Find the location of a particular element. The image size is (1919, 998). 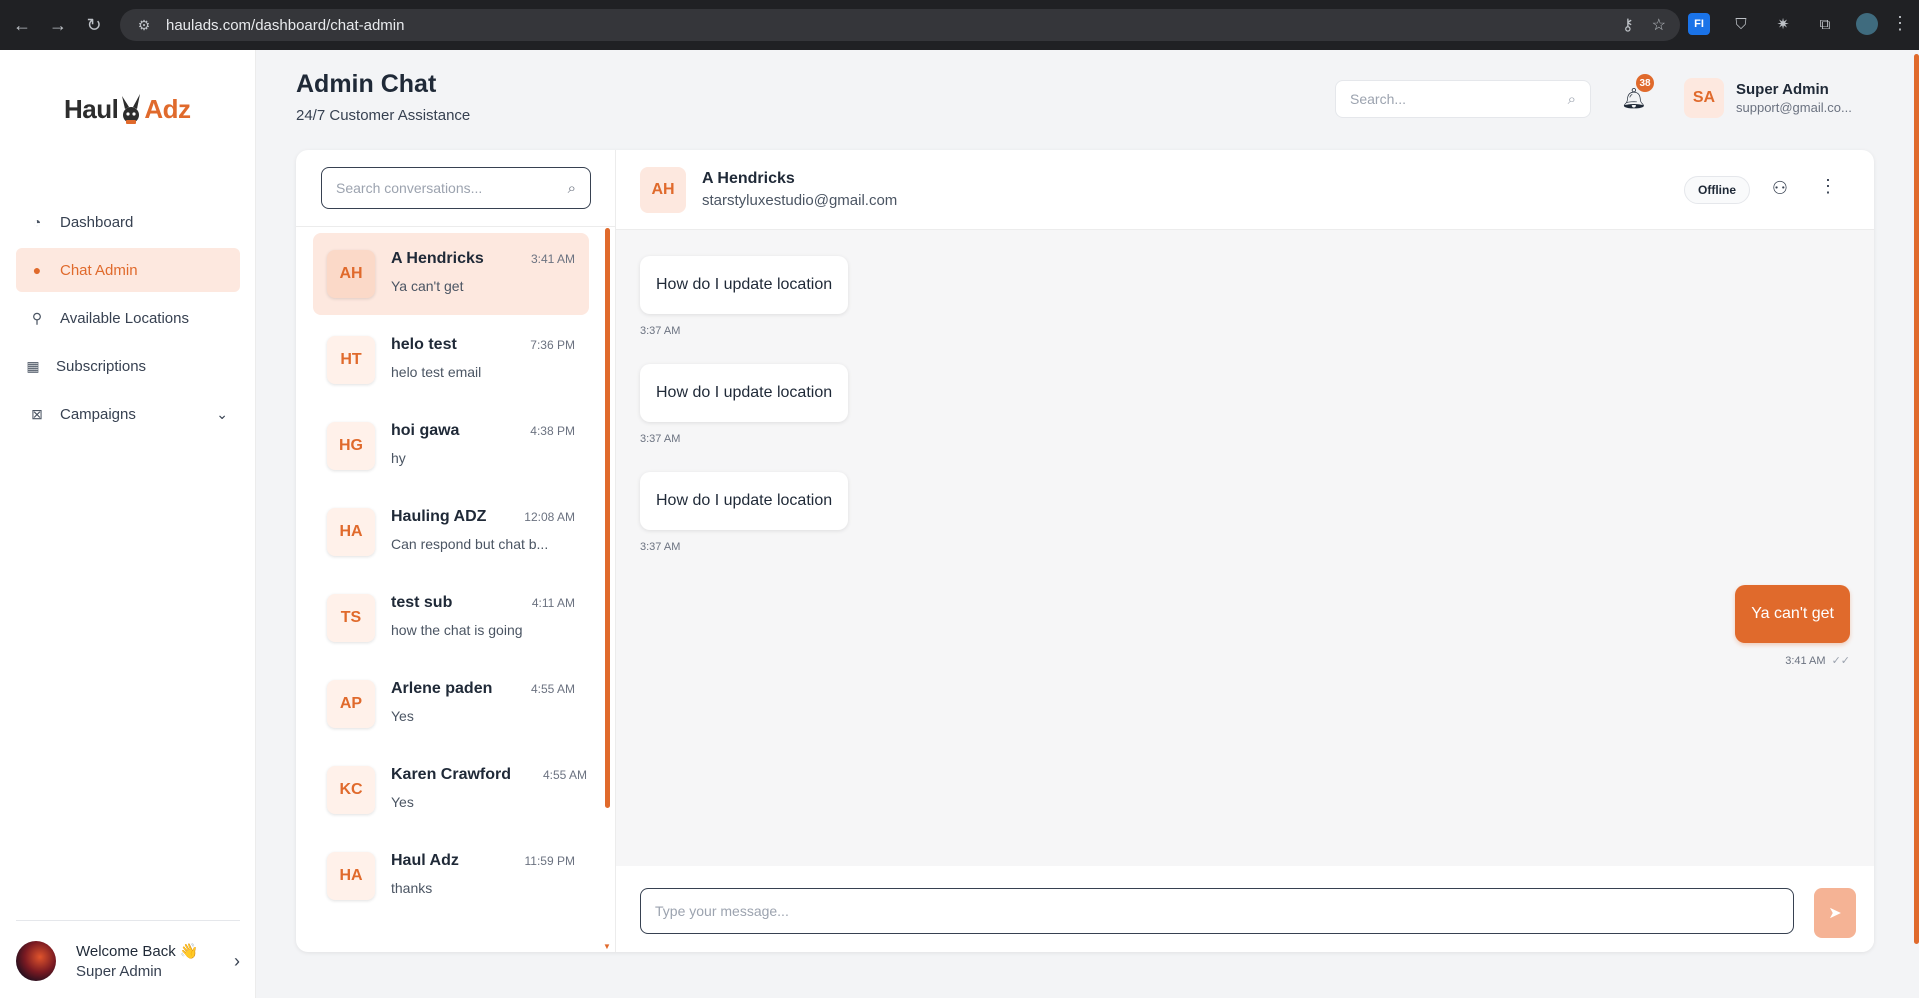

avatar: KC is located at coordinates (351, 790).